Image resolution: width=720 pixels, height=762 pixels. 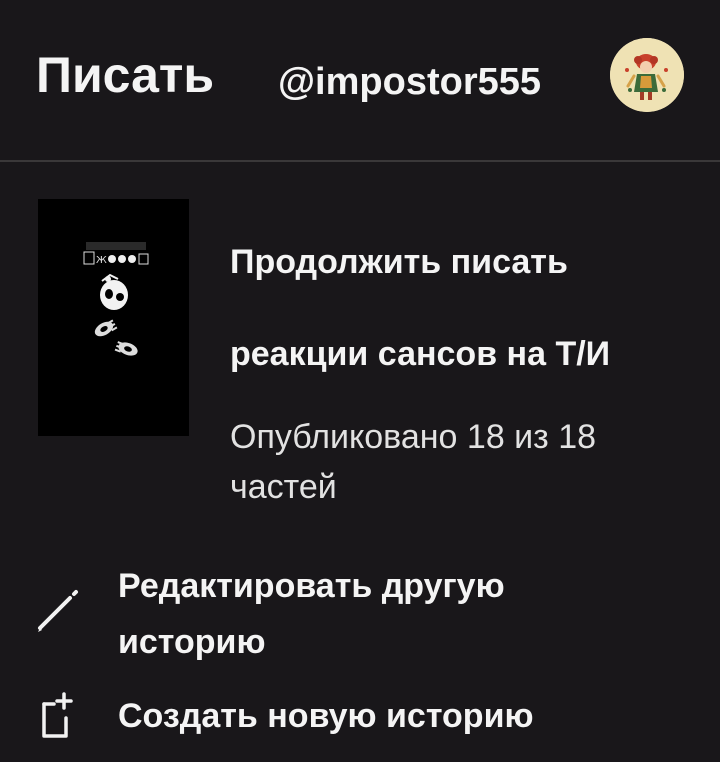 I want to click on header-divider, so click(x=360, y=161).